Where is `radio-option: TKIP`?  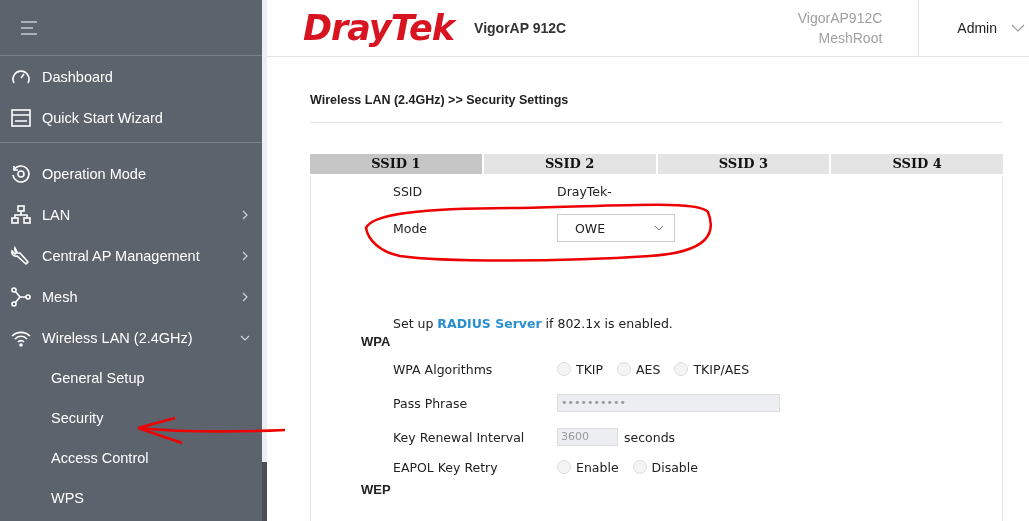 radio-option: TKIP is located at coordinates (580, 369).